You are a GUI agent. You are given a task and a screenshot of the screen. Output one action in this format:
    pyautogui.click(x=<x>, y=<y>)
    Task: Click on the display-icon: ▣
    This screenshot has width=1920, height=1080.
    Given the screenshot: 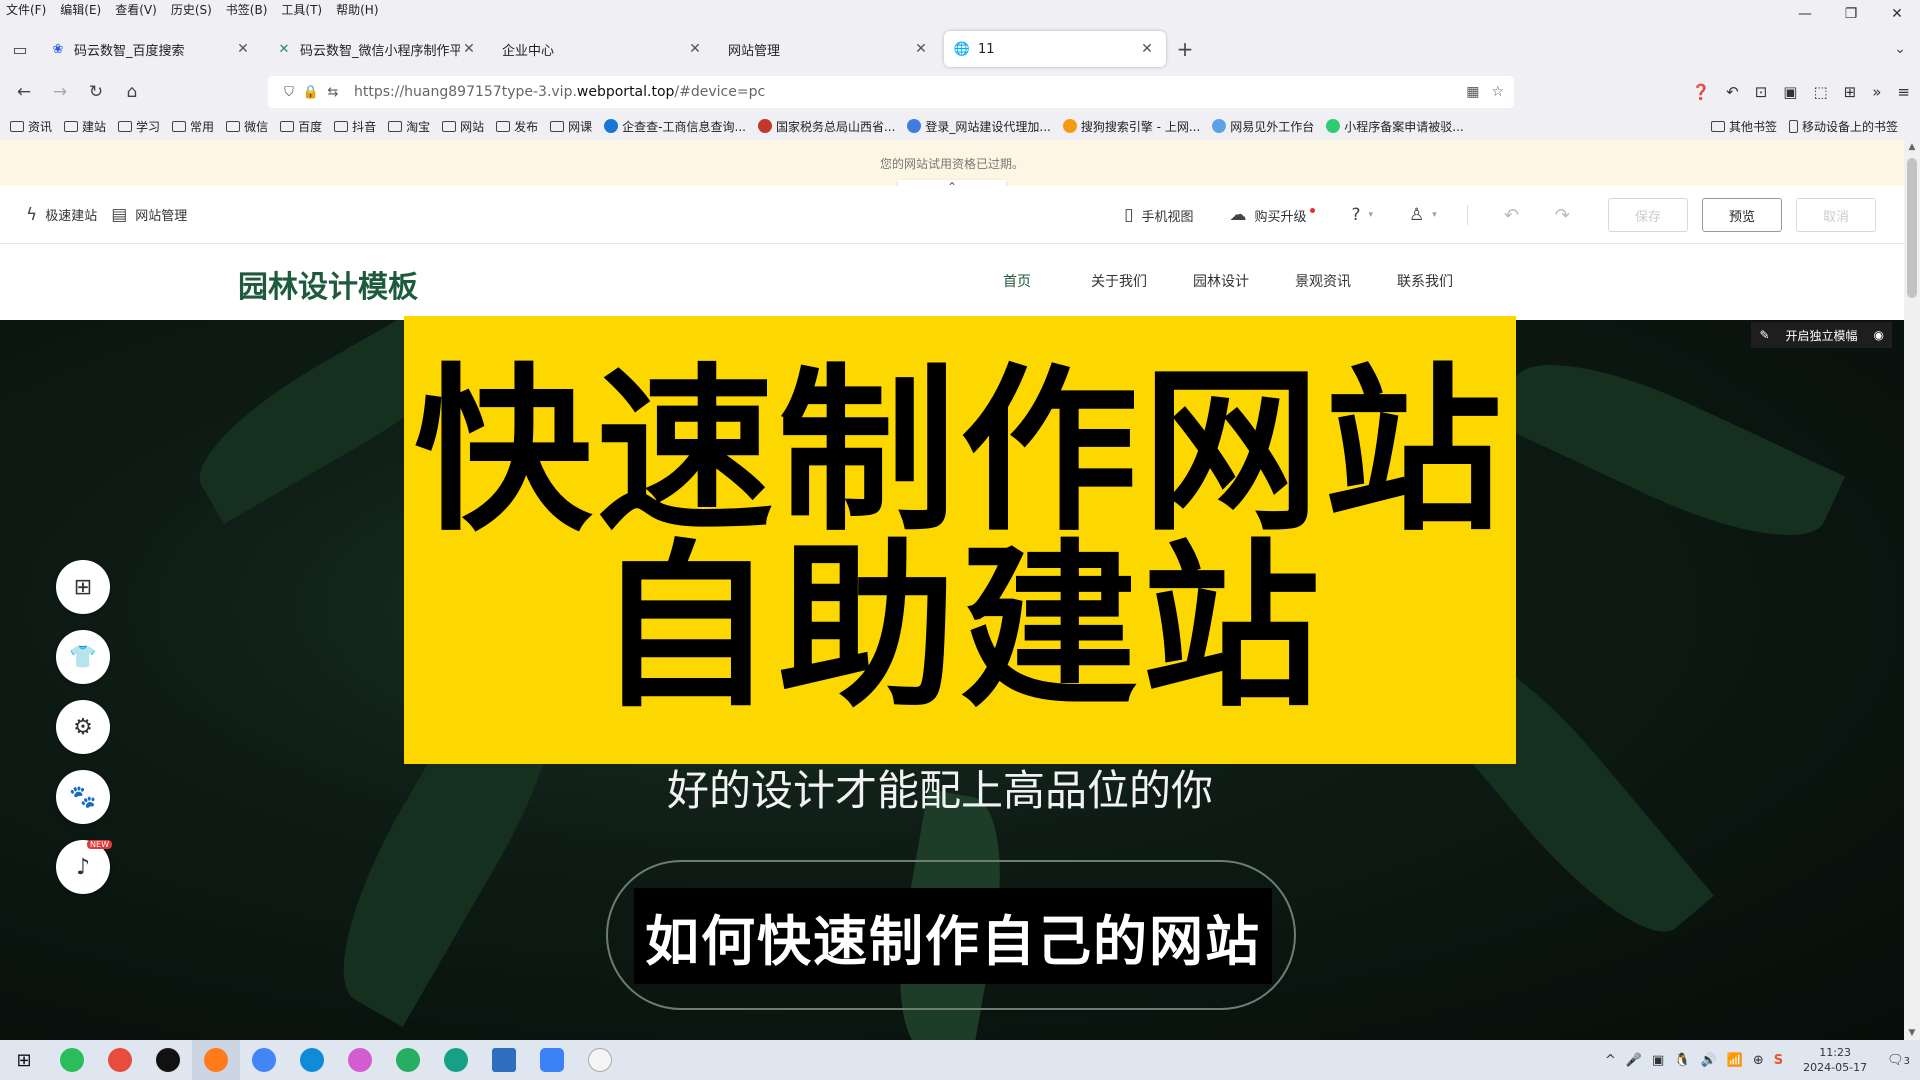 What is the action you would take?
    pyautogui.click(x=1658, y=1060)
    